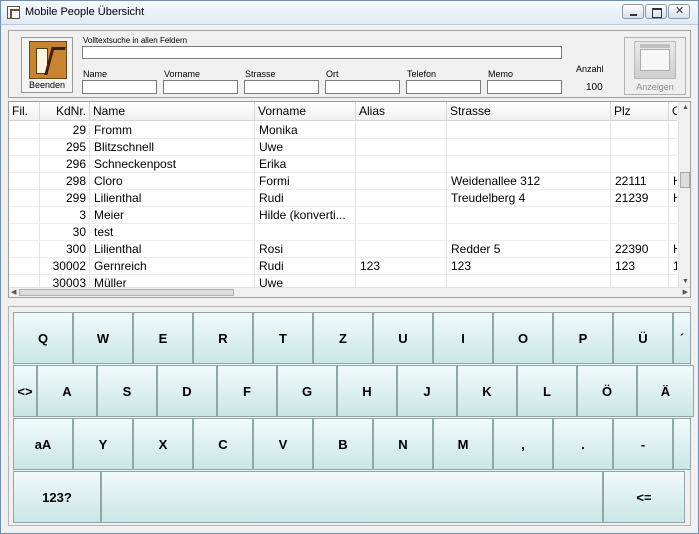  I want to click on phone-field, so click(443, 87).